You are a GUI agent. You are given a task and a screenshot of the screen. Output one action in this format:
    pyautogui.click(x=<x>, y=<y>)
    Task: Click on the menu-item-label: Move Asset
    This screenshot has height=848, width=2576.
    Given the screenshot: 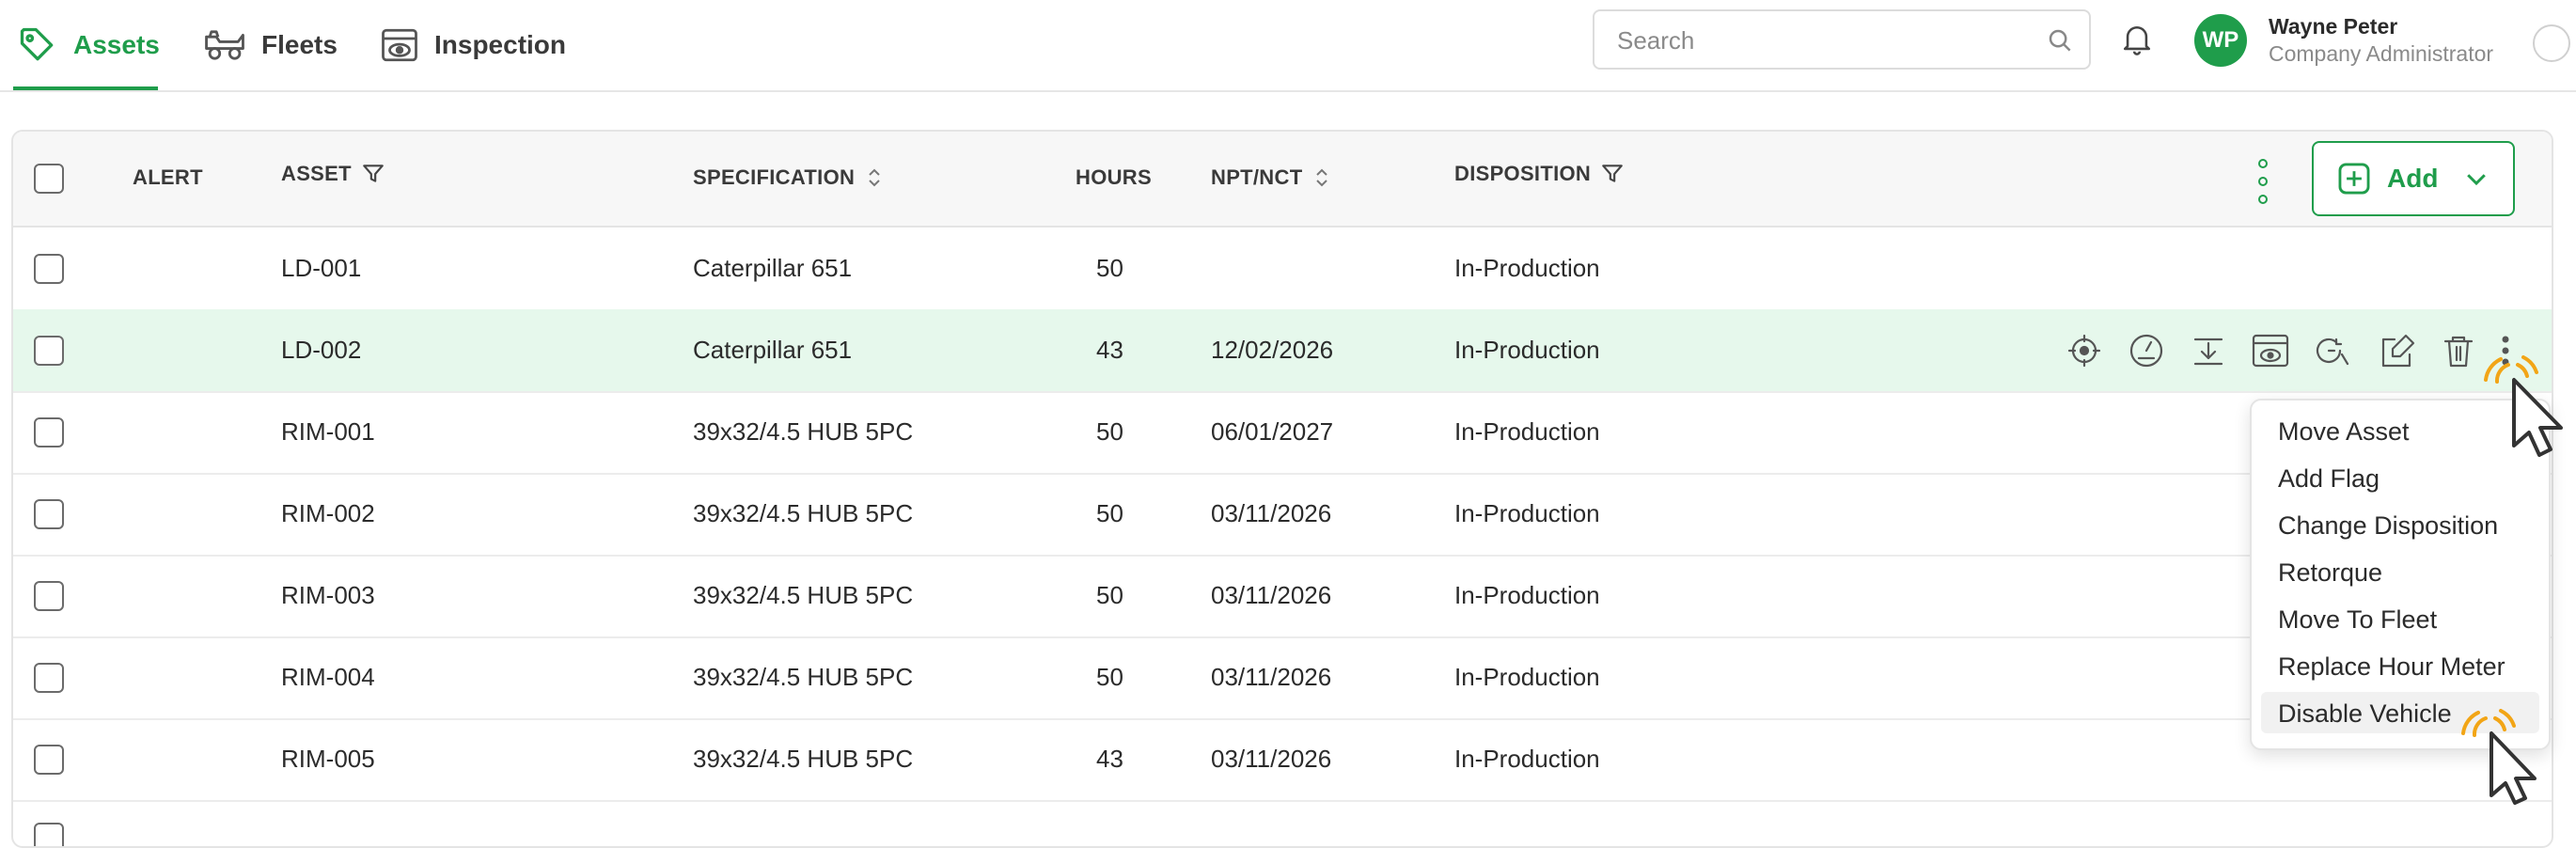 What is the action you would take?
    pyautogui.click(x=2344, y=431)
    